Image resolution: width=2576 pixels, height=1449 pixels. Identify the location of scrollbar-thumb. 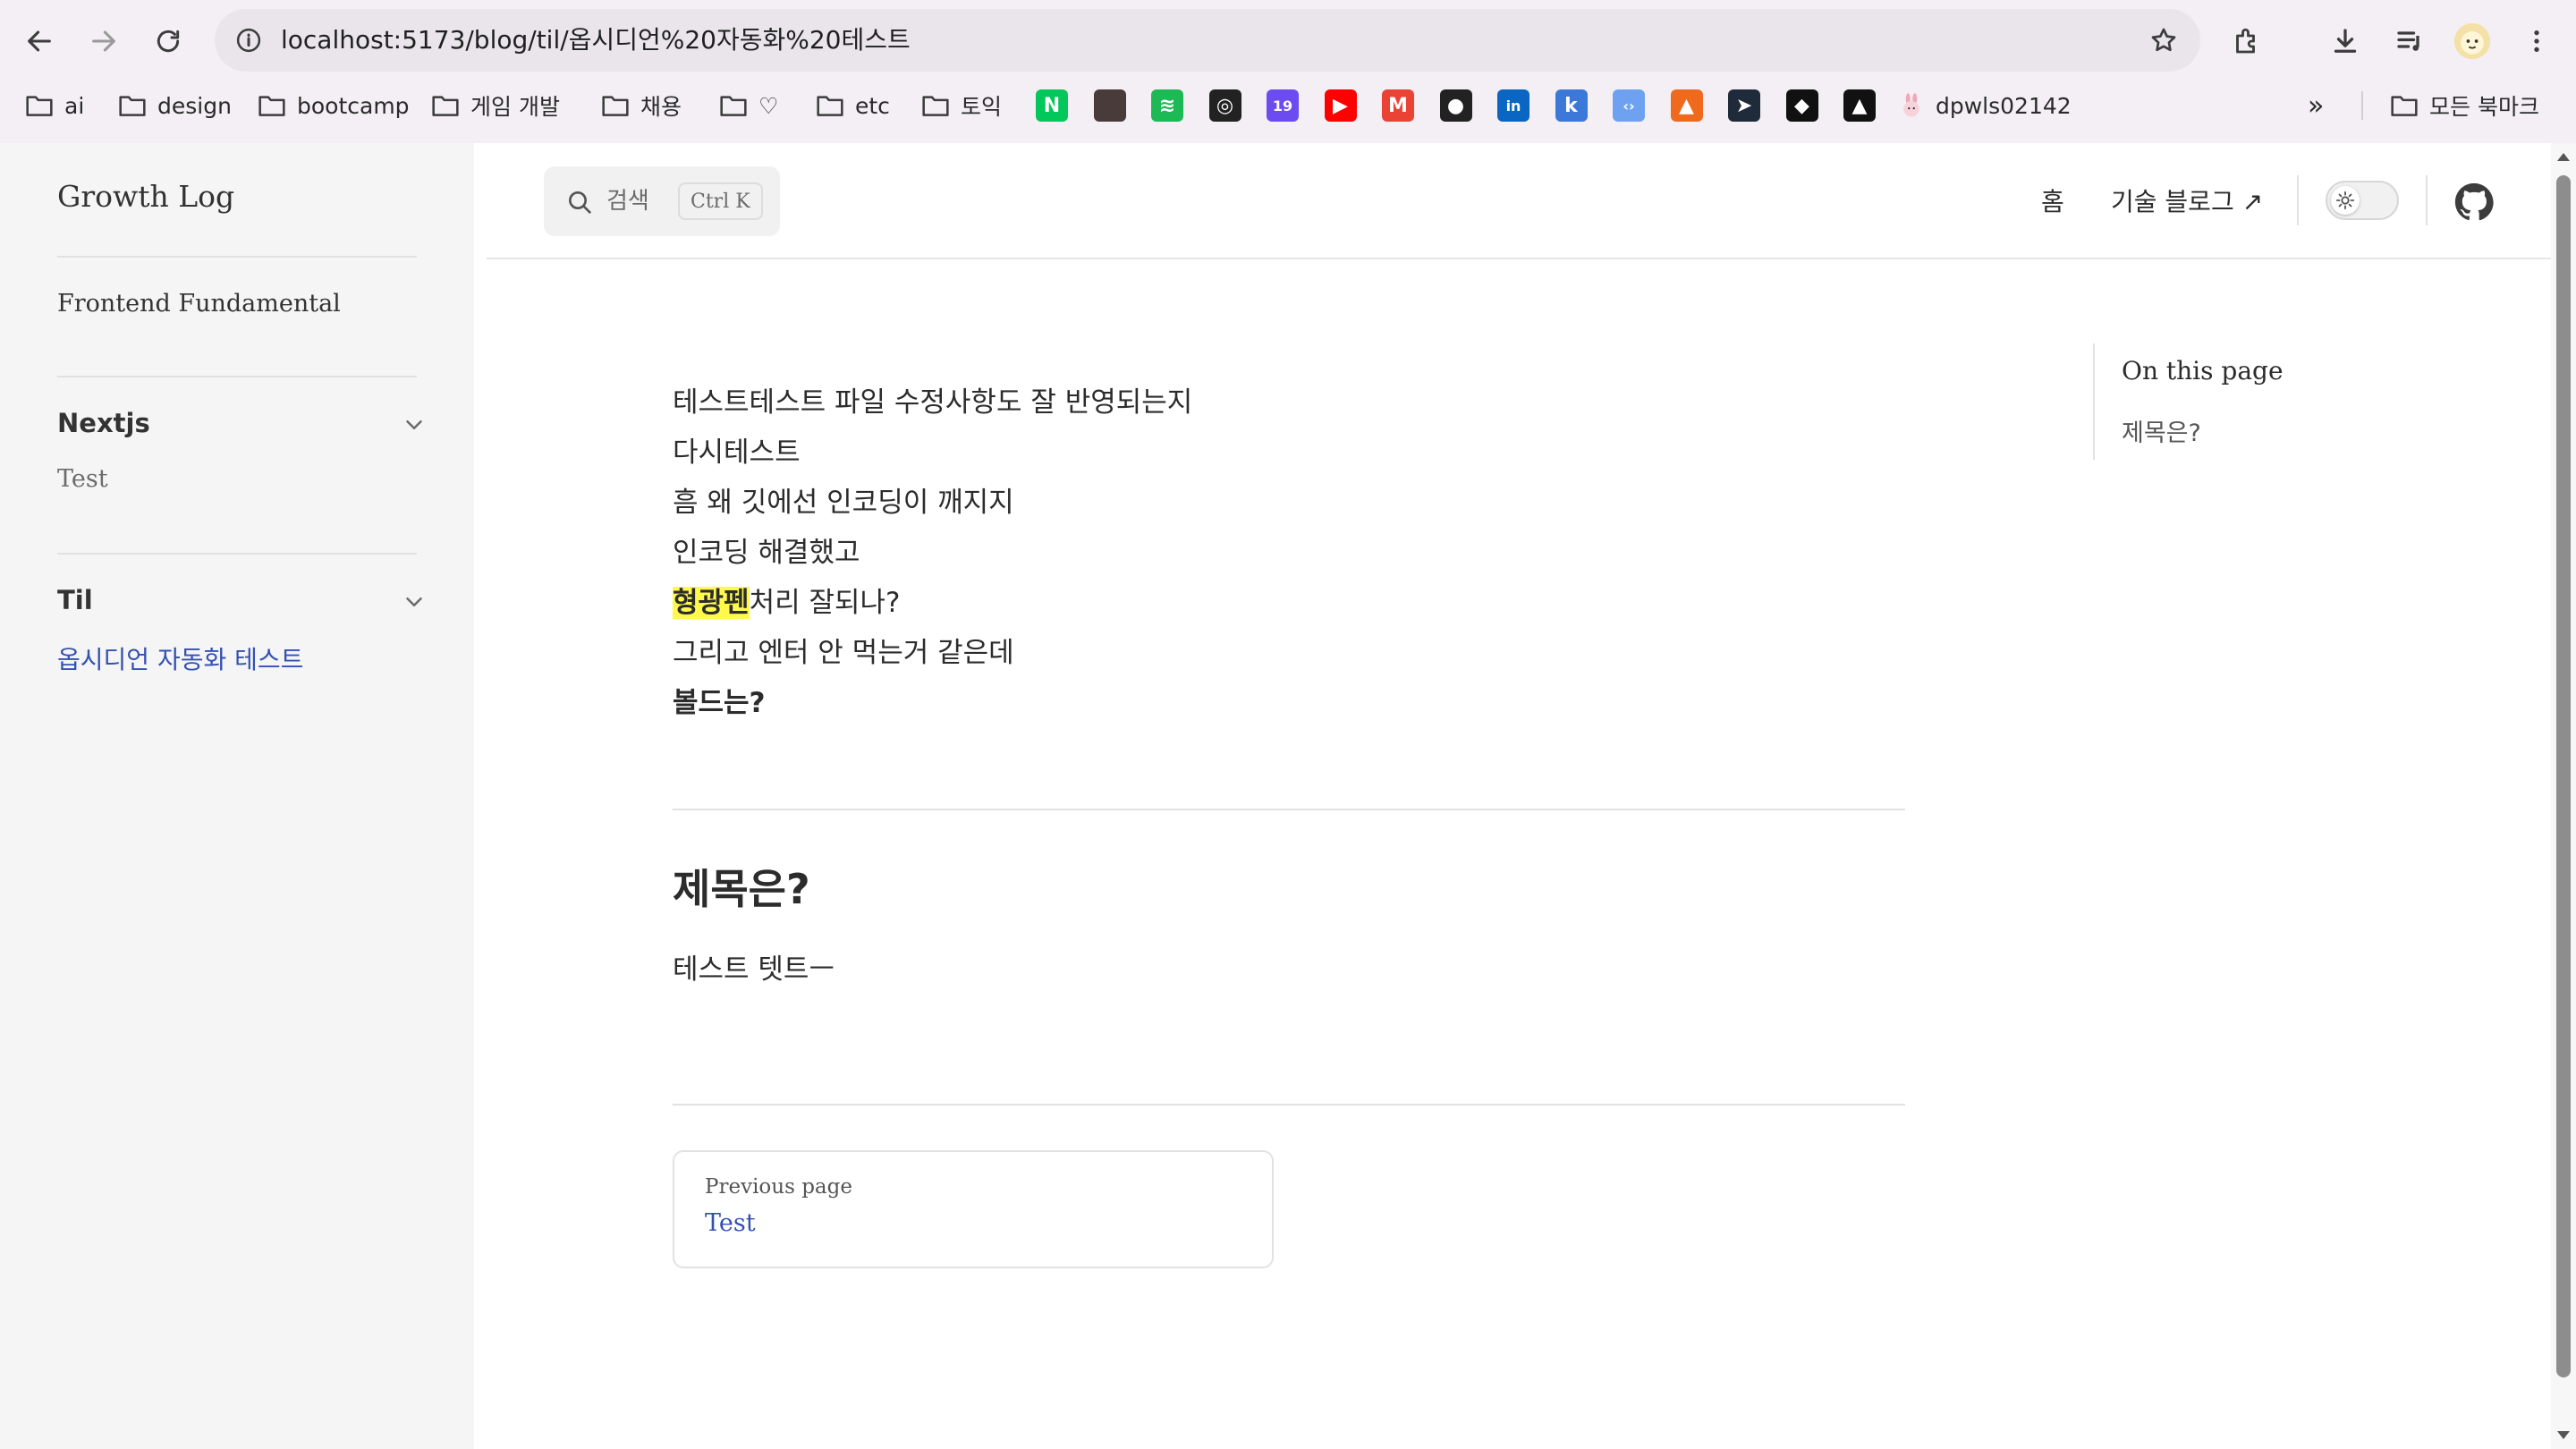
(2563, 776).